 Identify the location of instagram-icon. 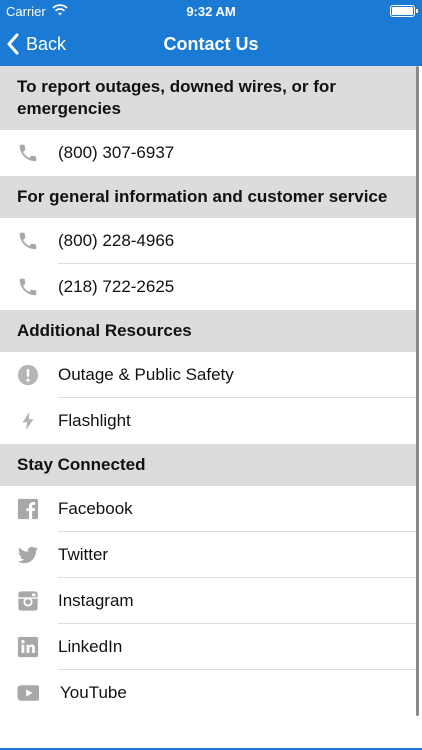
(28, 601).